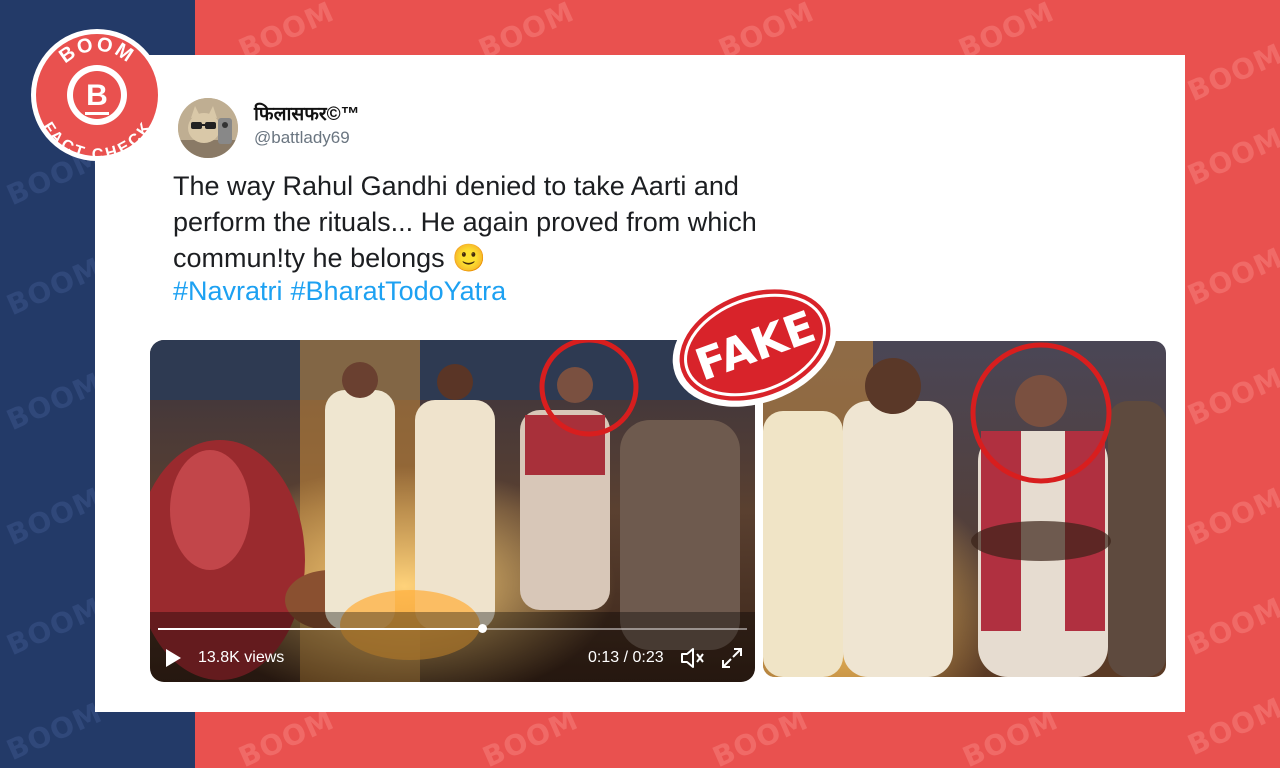  I want to click on view-count: 13.8K views, so click(241, 657).